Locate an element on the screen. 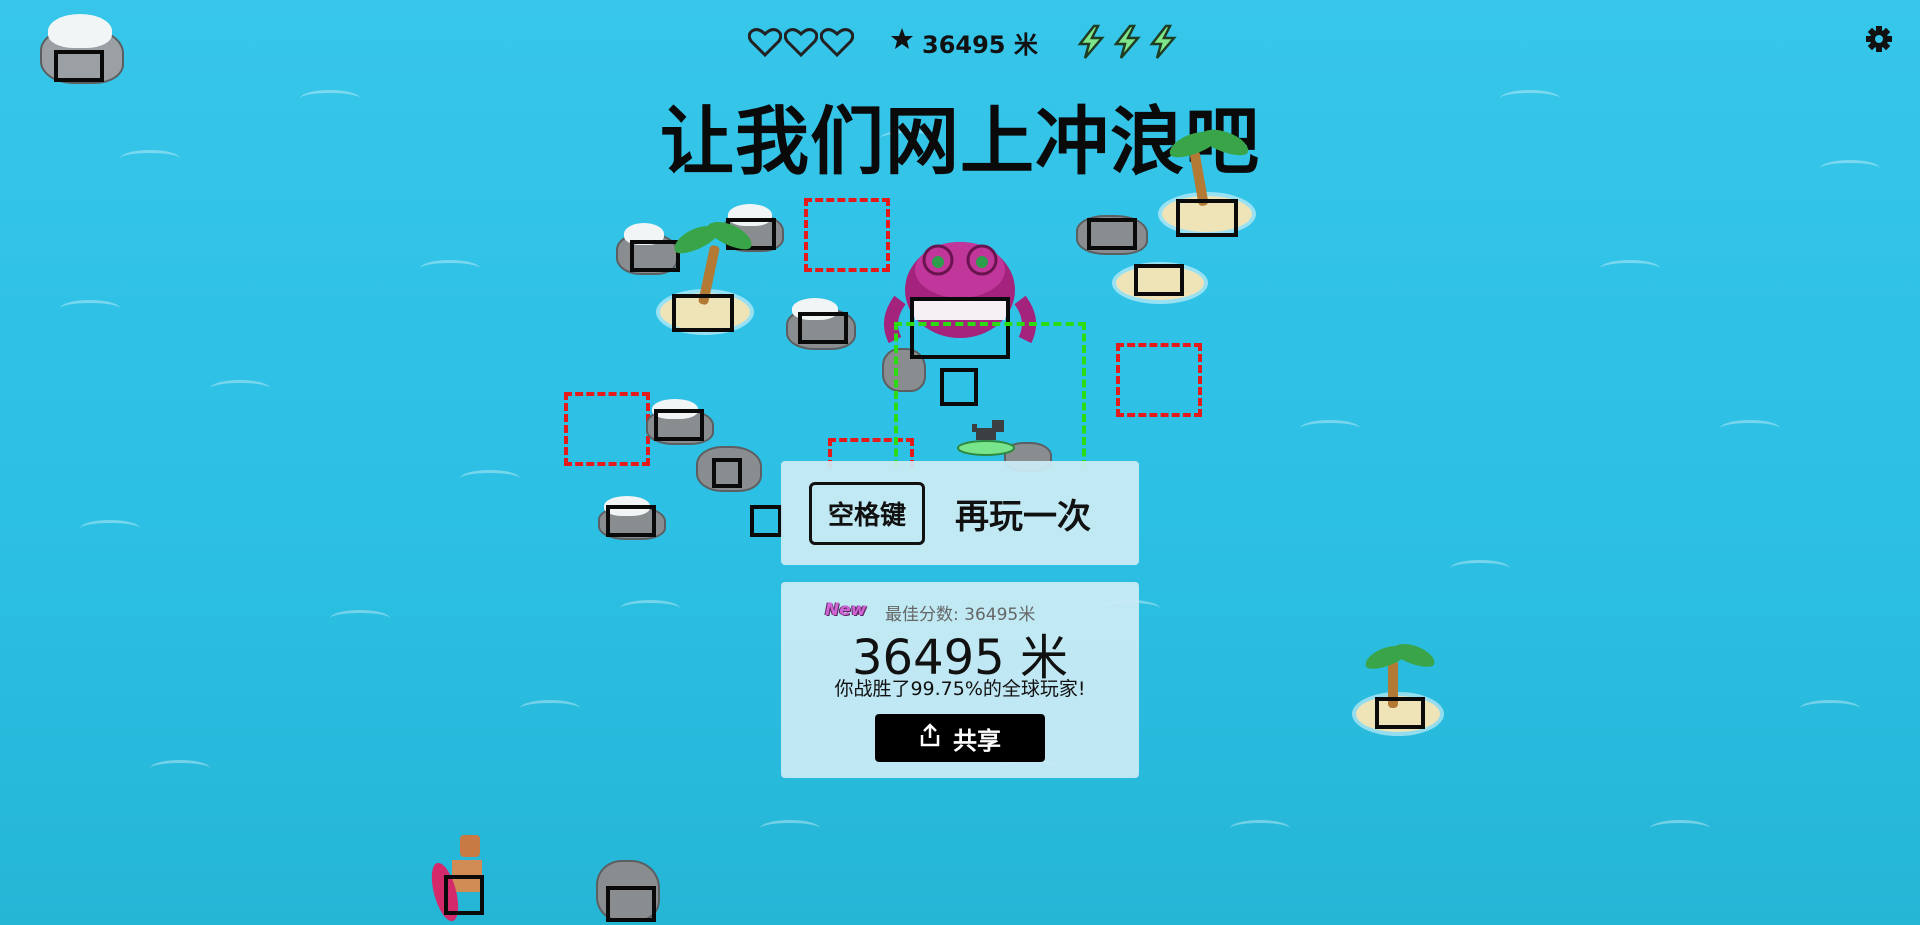 The height and width of the screenshot is (925, 1920). new-record-badge: New is located at coordinates (846, 610).